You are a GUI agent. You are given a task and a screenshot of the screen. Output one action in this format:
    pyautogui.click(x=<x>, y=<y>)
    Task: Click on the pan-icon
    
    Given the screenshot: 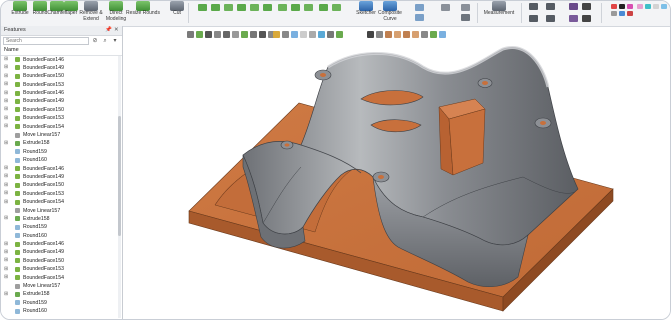 What is the action you would take?
    pyautogui.click(x=533, y=18)
    